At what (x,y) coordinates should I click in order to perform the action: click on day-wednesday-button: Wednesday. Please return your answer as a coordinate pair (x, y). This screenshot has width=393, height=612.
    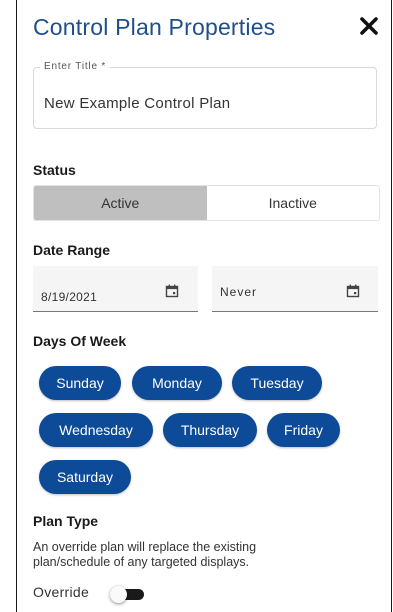
    Looking at the image, I should click on (96, 430).